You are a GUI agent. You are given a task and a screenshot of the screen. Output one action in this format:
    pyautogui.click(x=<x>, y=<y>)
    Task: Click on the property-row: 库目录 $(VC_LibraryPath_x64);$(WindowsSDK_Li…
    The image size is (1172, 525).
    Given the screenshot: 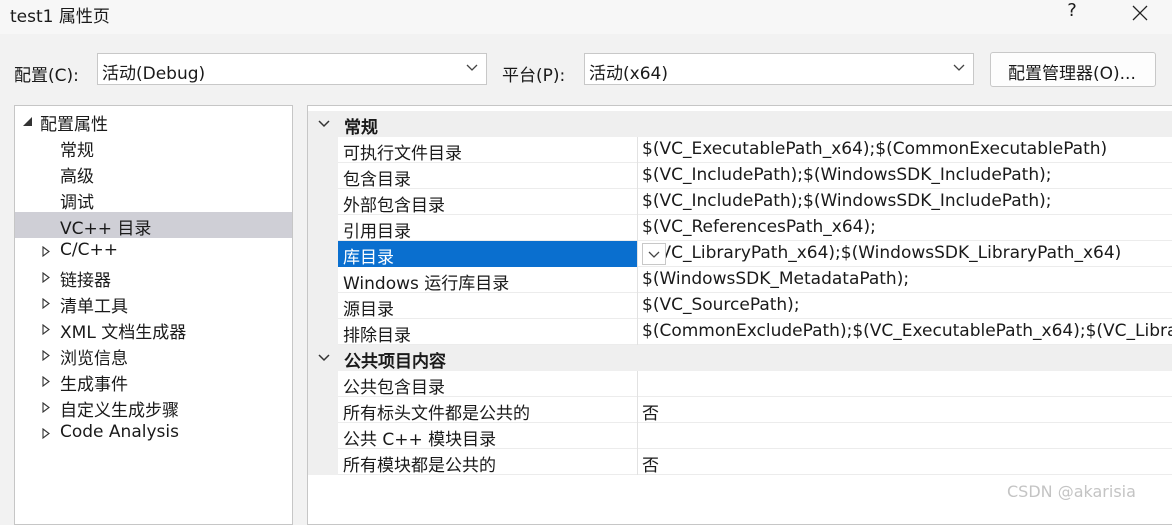 What is the action you would take?
    pyautogui.click(x=740, y=254)
    